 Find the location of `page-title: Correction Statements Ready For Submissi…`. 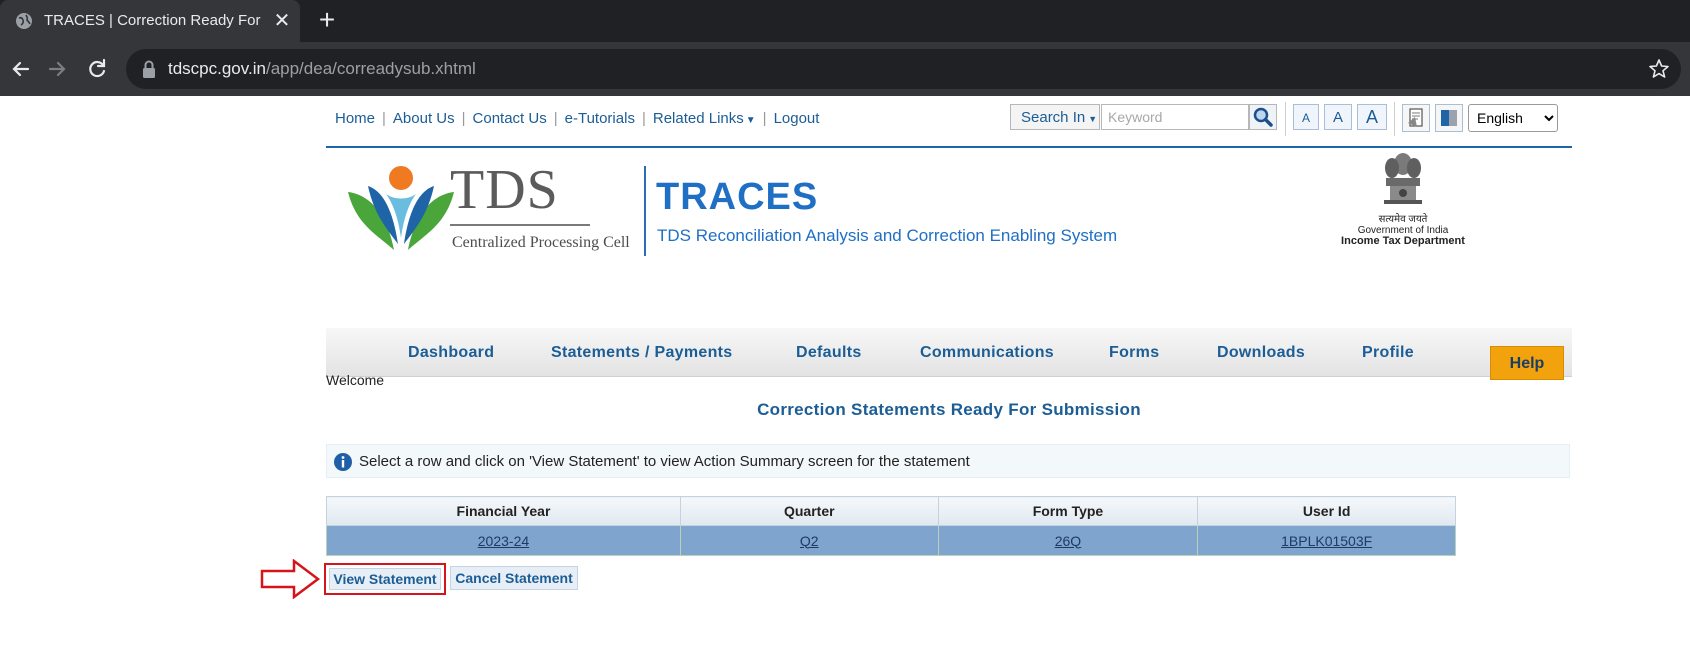

page-title: Correction Statements Ready For Submissi… is located at coordinates (949, 409).